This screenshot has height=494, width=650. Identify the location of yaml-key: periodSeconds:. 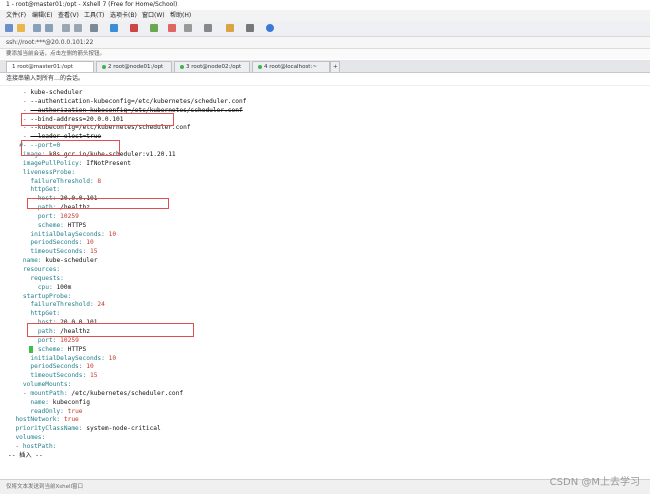
(56, 367).